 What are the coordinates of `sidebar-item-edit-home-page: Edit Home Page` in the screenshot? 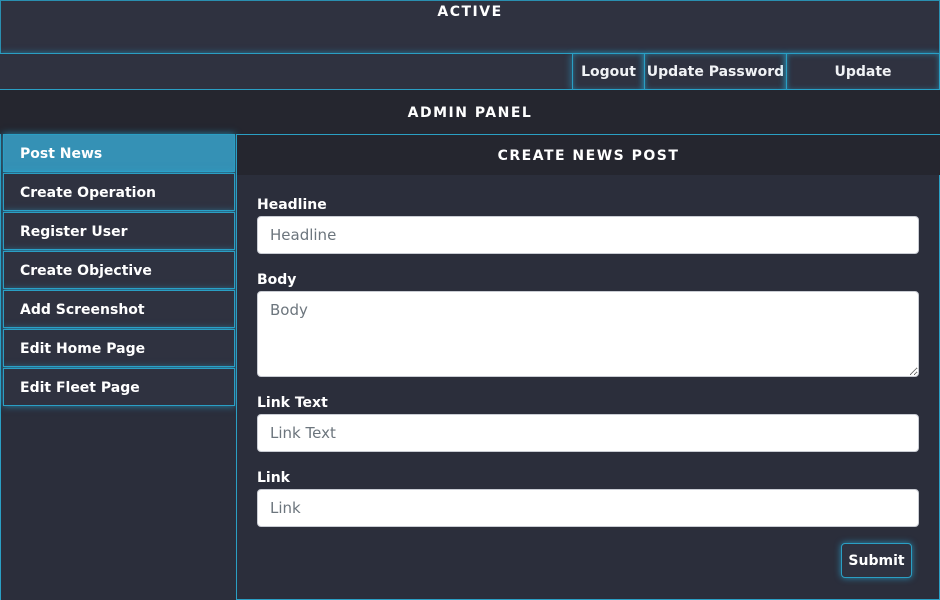 It's located at (119, 348).